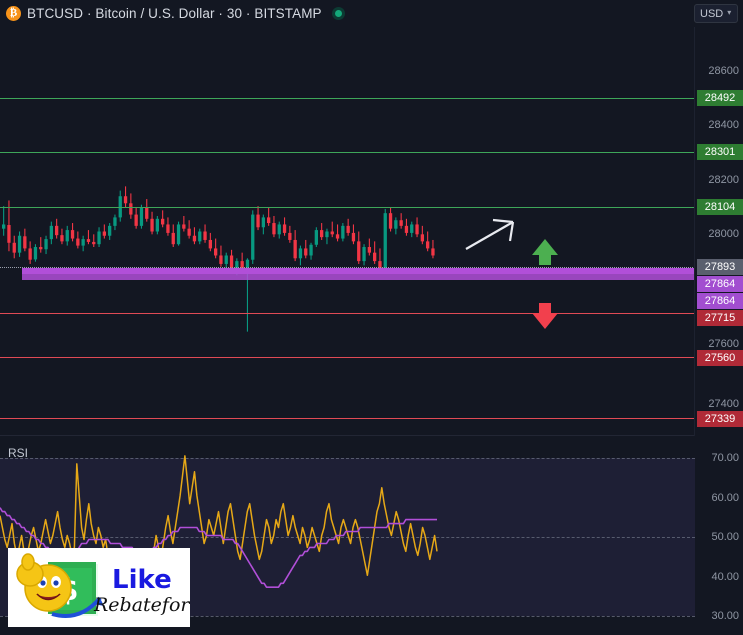 The height and width of the screenshot is (635, 743). I want to click on currency-label: USD, so click(712, 13).